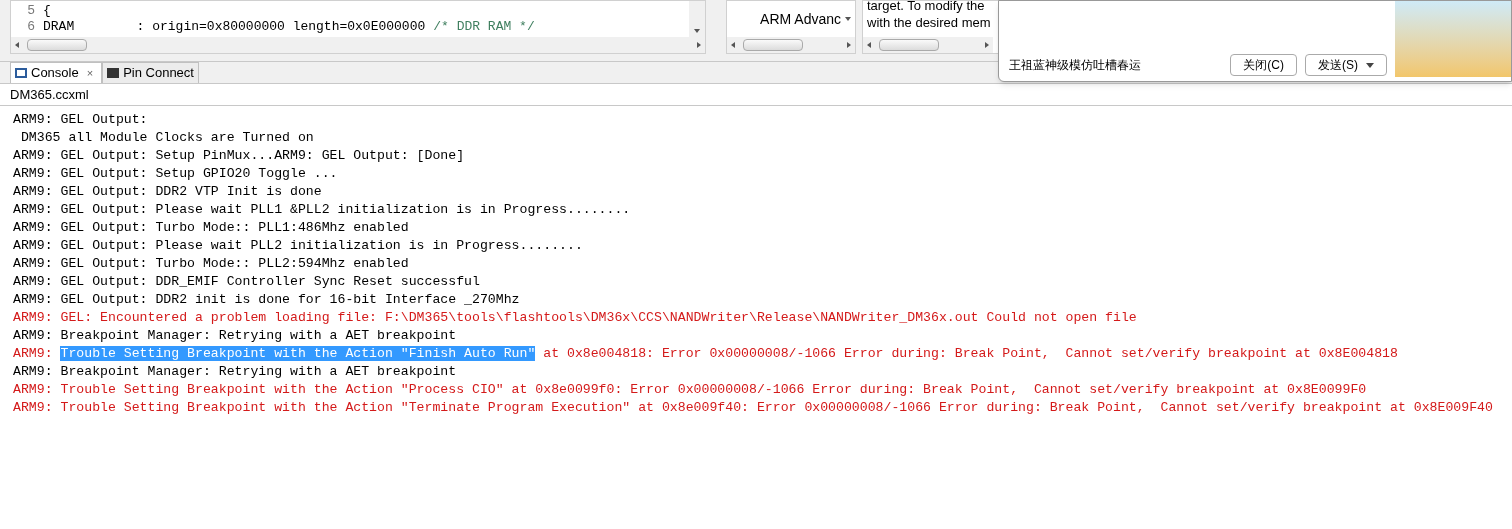 Image resolution: width=1512 pixels, height=529 pixels. Describe the element at coordinates (211, 264) in the screenshot. I see `console-line: ARM9: GEL Output: Turbo Mode:: PLL2:594Mhz enabled` at that location.